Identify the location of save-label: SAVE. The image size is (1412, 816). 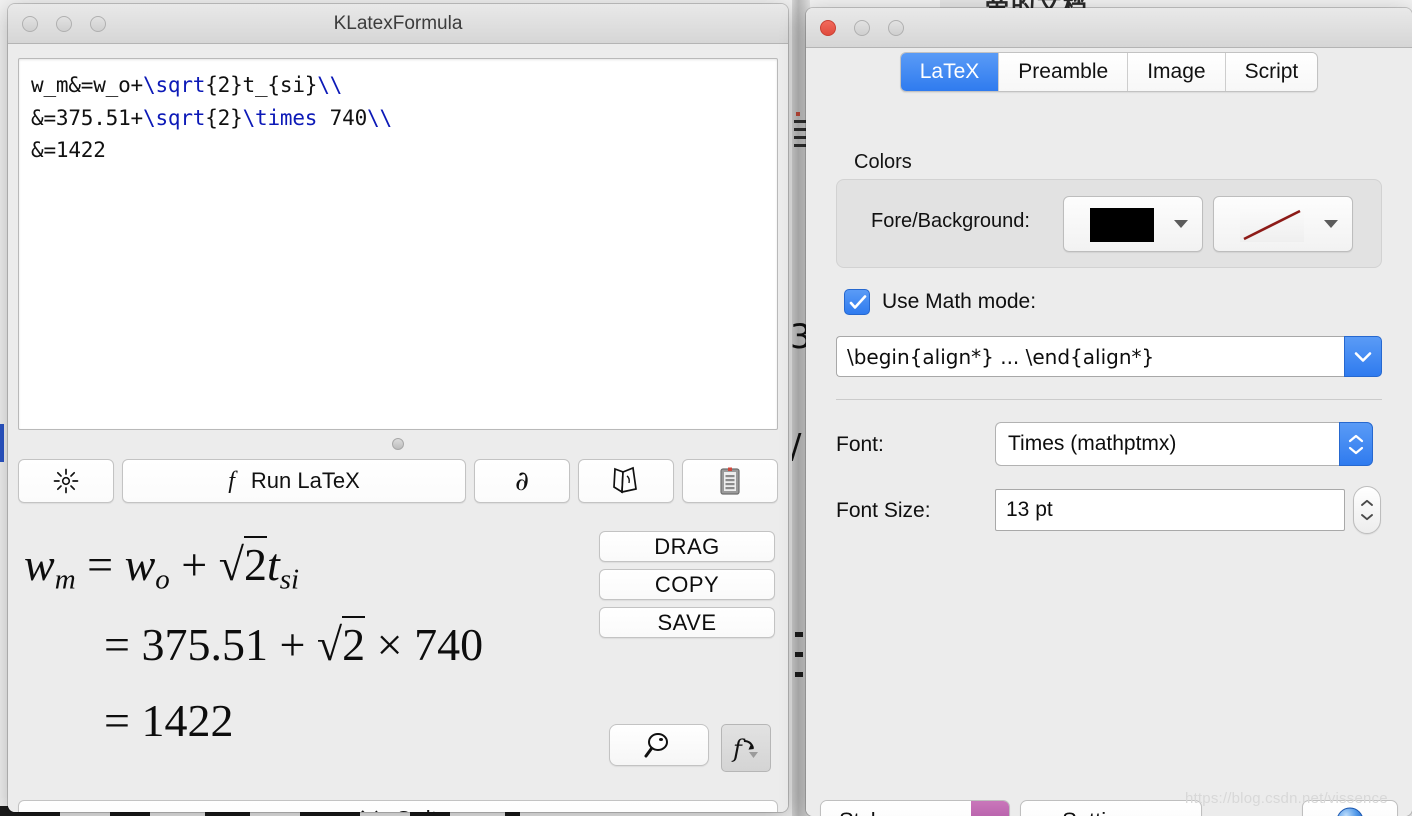
(687, 622).